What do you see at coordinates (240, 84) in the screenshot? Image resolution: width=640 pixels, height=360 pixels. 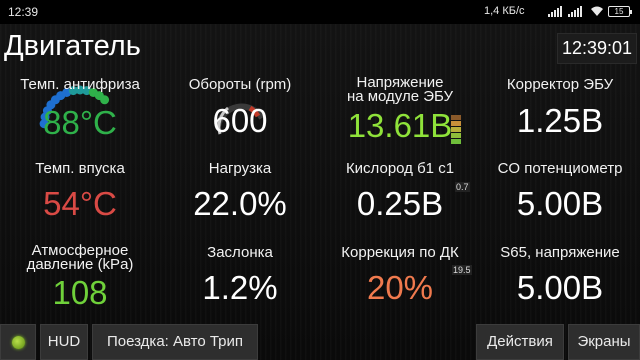 I see `gauge-label: Обороты (rpm)` at bounding box center [240, 84].